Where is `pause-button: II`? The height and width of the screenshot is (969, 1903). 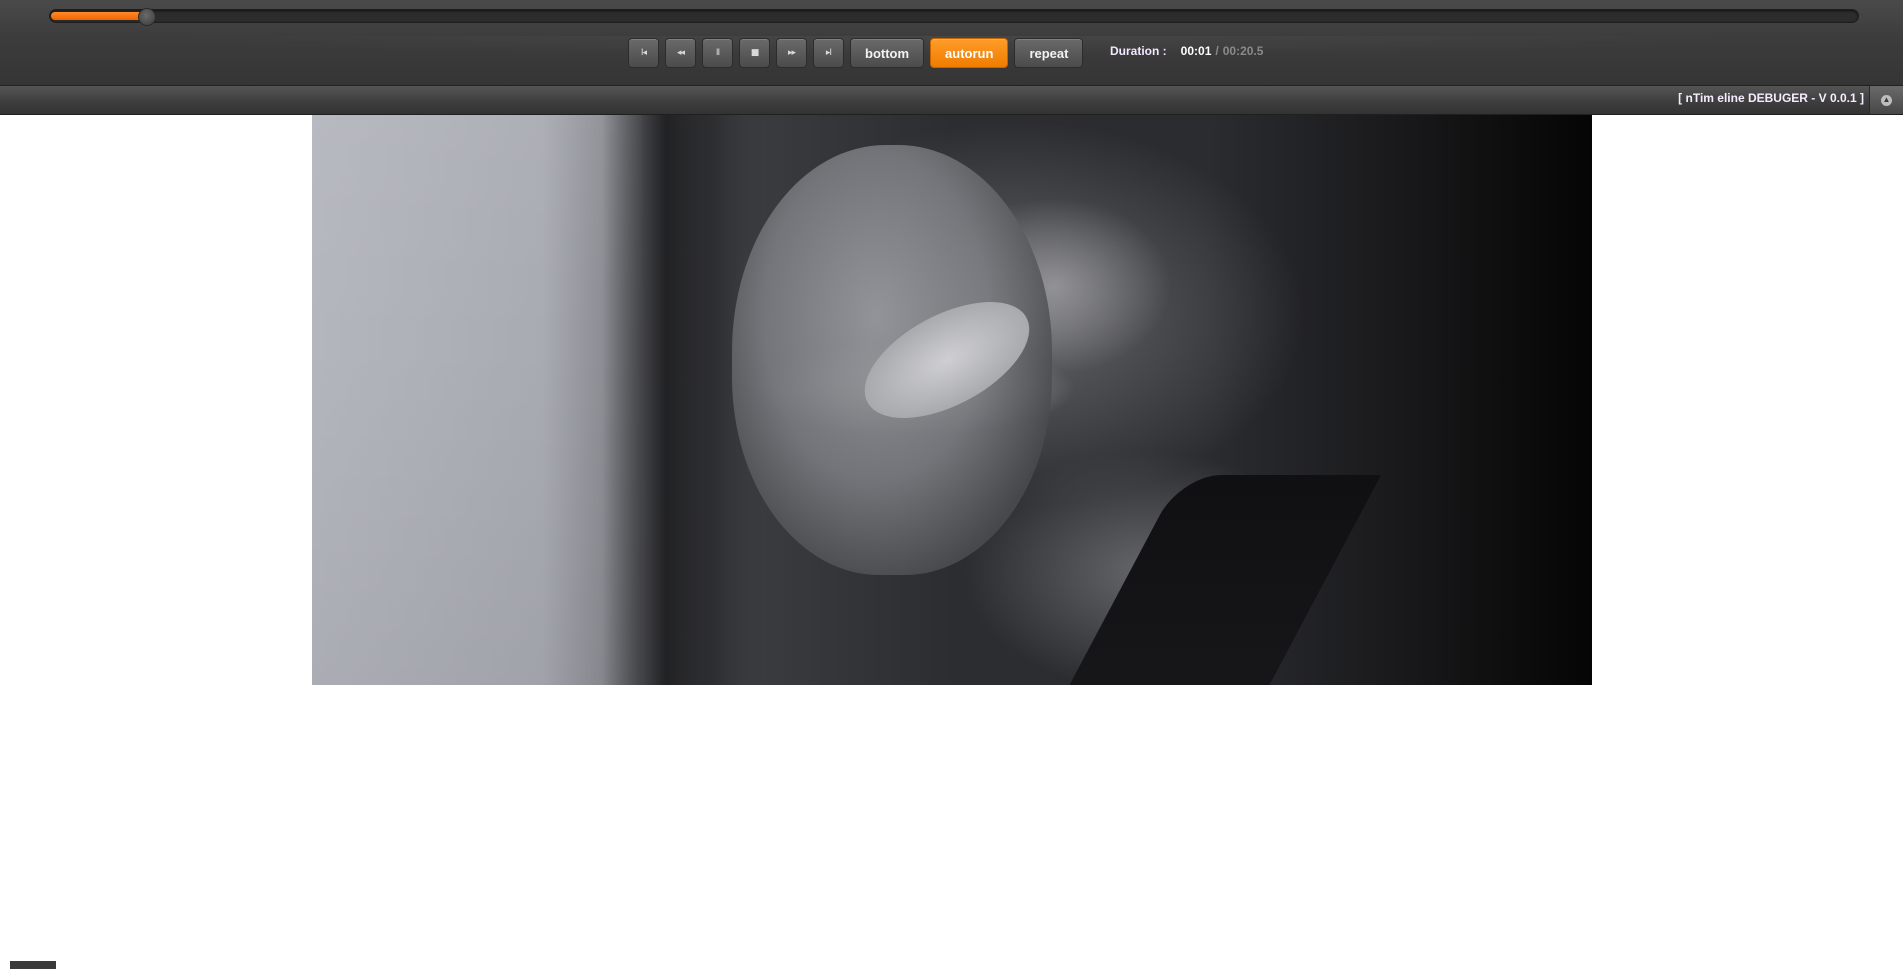 pause-button: II is located at coordinates (717, 53).